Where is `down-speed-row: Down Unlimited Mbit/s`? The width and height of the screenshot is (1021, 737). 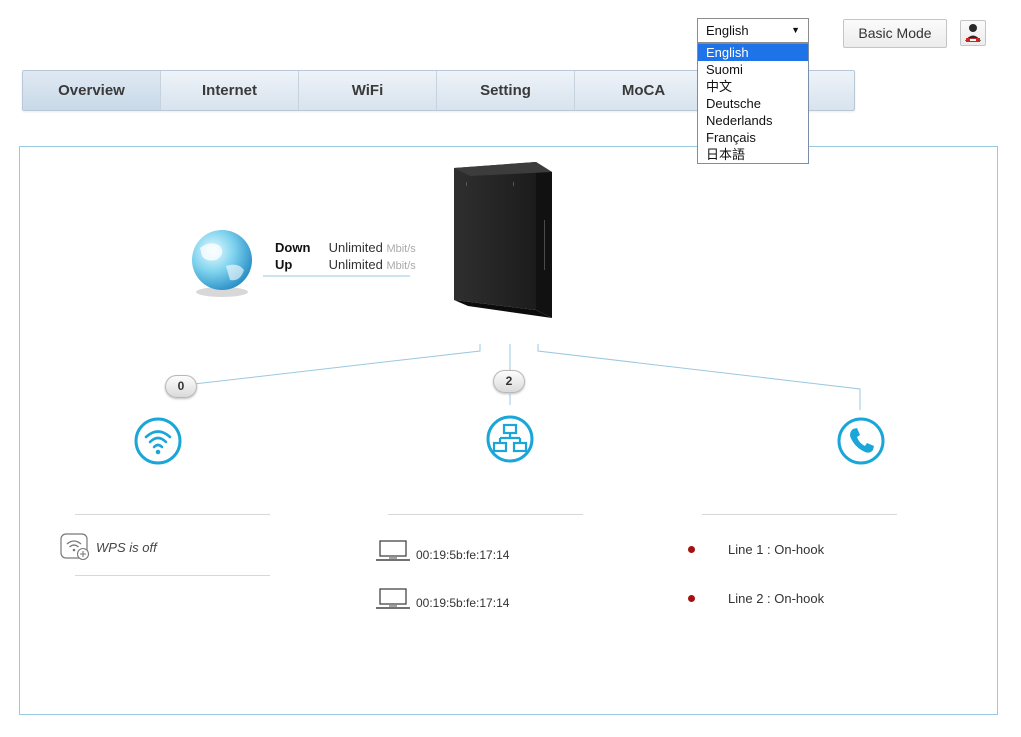 down-speed-row: Down Unlimited Mbit/s is located at coordinates (345, 248).